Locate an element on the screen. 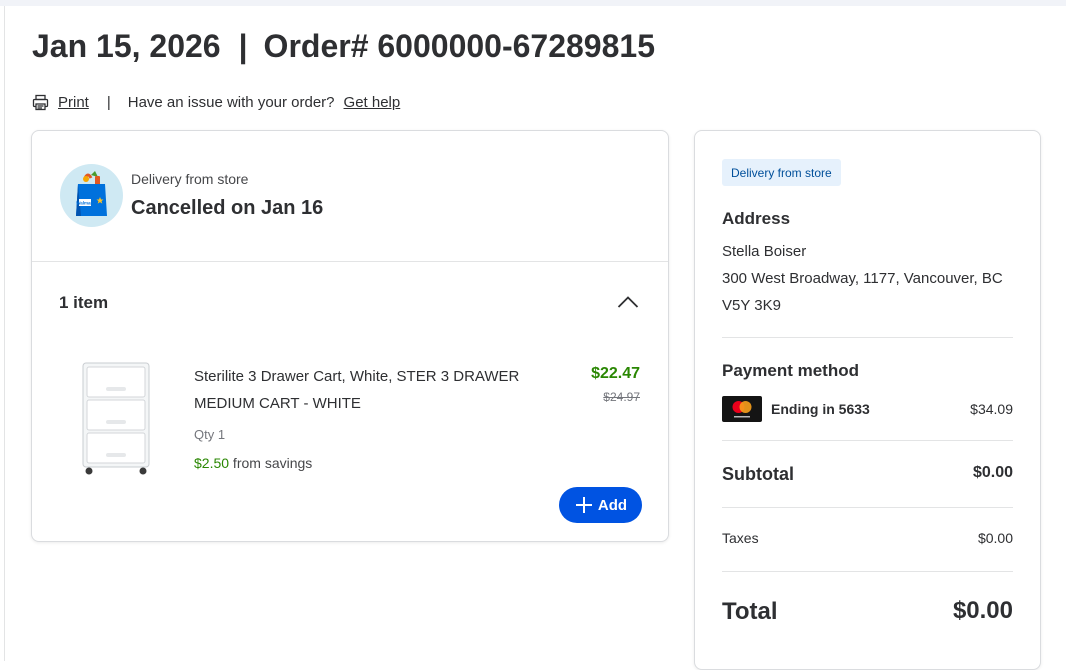 This screenshot has height=670, width=1066. add-to-cart-button: Add is located at coordinates (600, 505).